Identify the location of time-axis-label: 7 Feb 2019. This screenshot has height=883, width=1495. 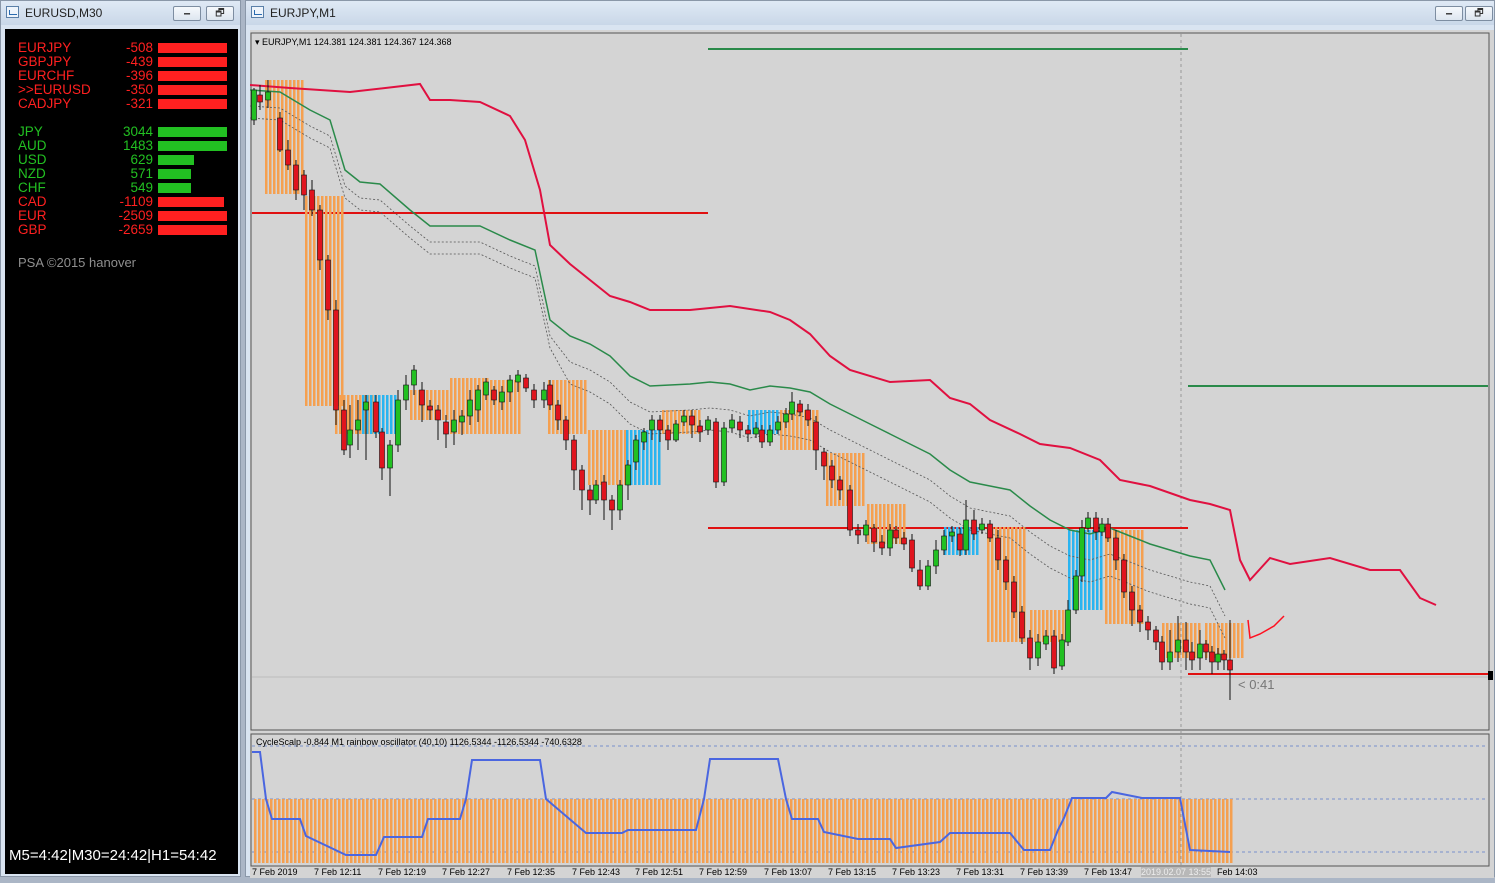
(275, 872).